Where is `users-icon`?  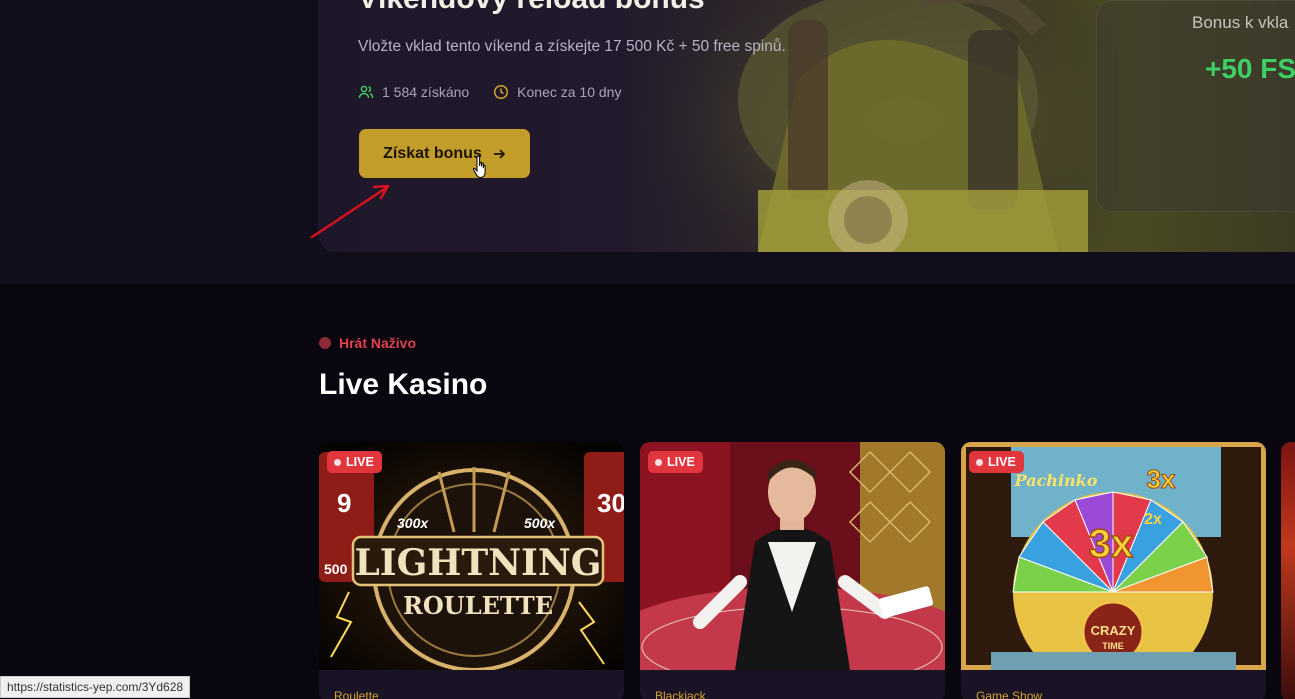
users-icon is located at coordinates (366, 92).